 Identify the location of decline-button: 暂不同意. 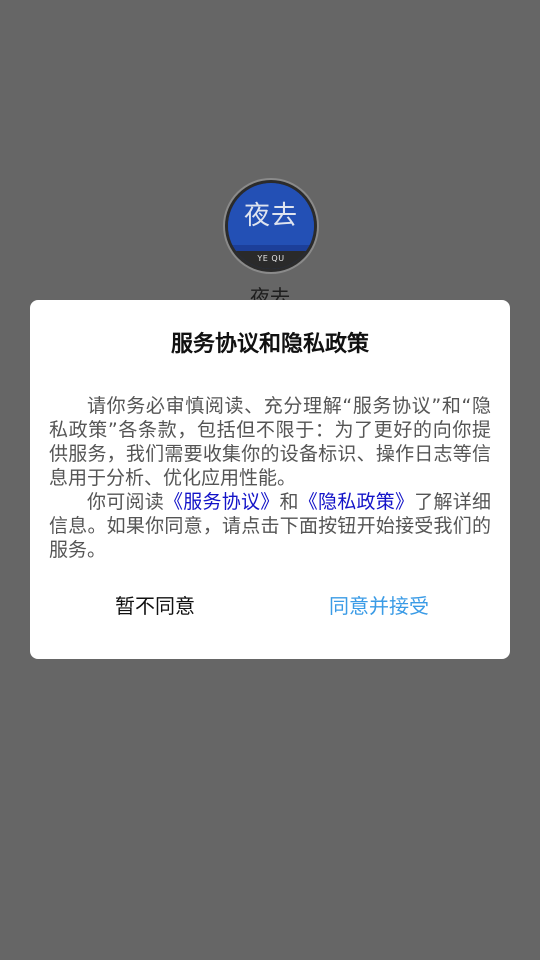
(155, 606).